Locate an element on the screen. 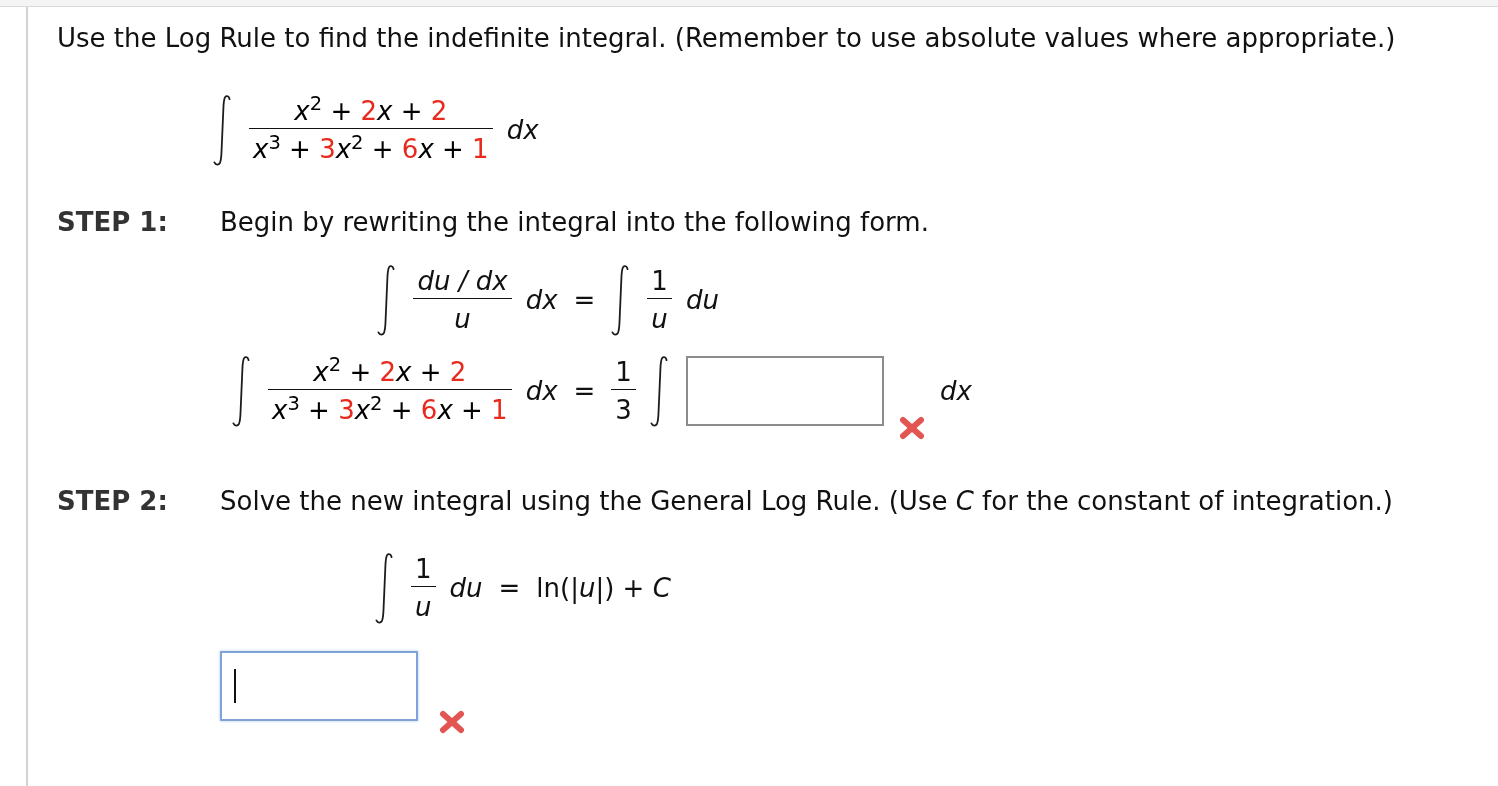  step-label: STEP 1: is located at coordinates (113, 222).